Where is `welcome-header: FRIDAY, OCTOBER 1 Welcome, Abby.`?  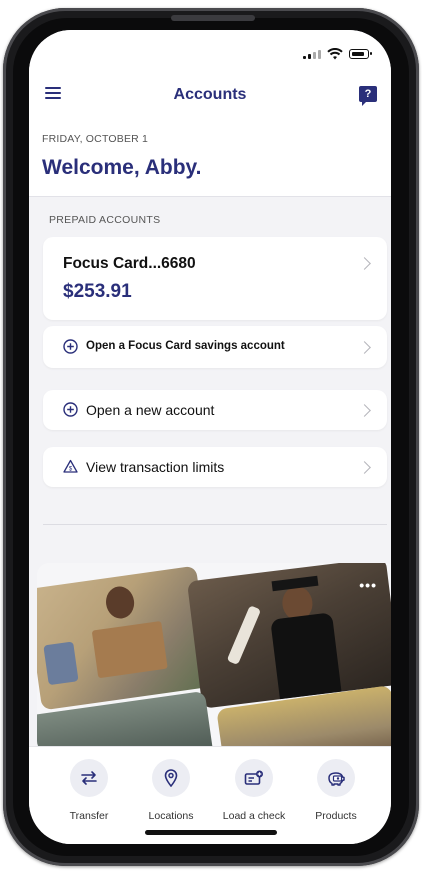
welcome-header: FRIDAY, OCTOBER 1 Welcome, Abby. is located at coordinates (210, 158).